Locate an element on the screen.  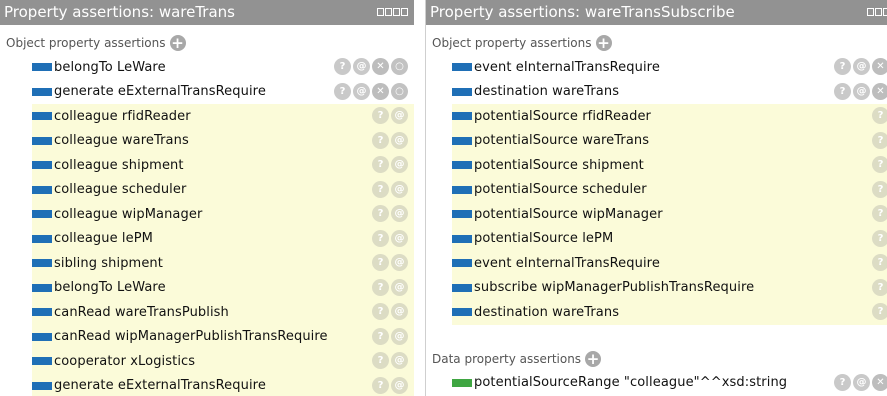
object-property-assertion-row: potentialSource shipment ?@ is located at coordinates (669, 165).